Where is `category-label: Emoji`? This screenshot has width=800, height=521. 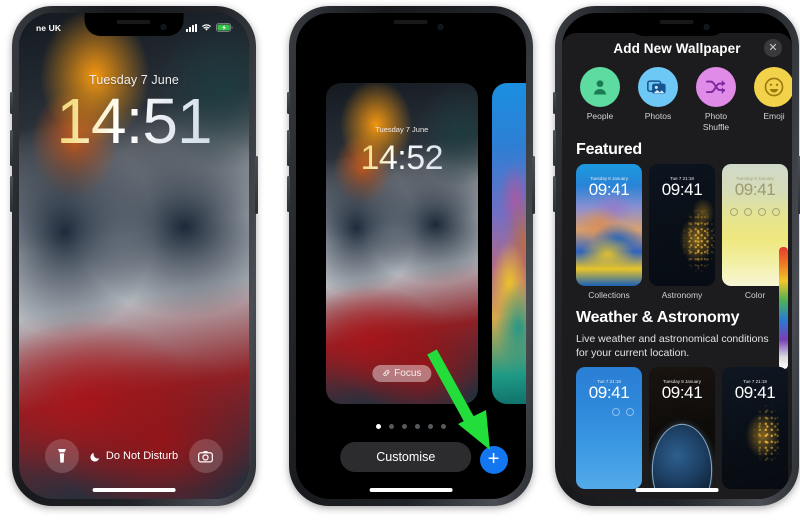 category-label: Emoji is located at coordinates (774, 116).